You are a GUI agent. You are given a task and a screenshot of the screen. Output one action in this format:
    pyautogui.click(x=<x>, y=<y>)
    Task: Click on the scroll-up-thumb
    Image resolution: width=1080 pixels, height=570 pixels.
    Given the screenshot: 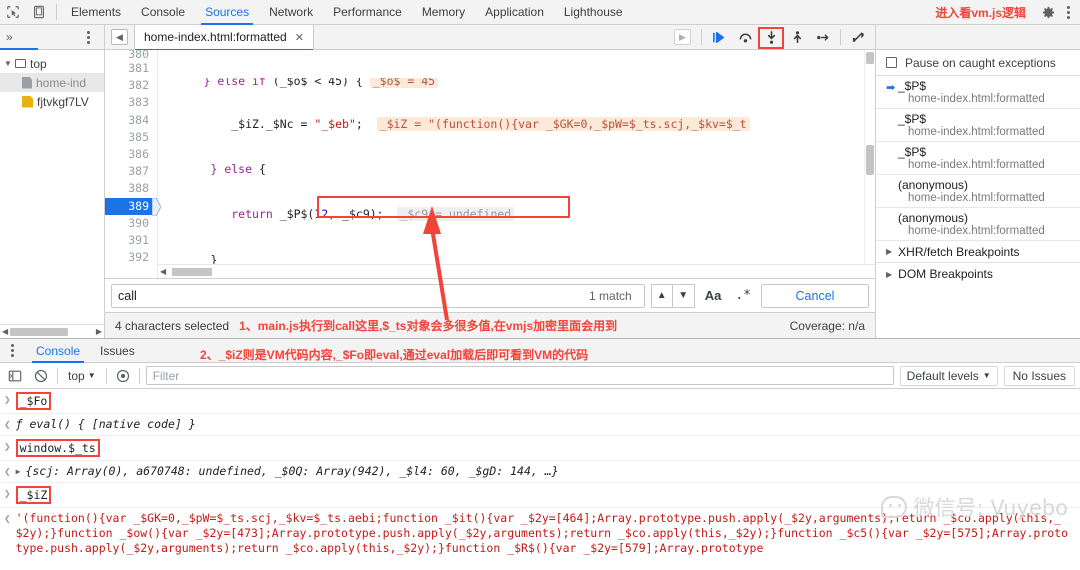 What is the action you would take?
    pyautogui.click(x=870, y=58)
    